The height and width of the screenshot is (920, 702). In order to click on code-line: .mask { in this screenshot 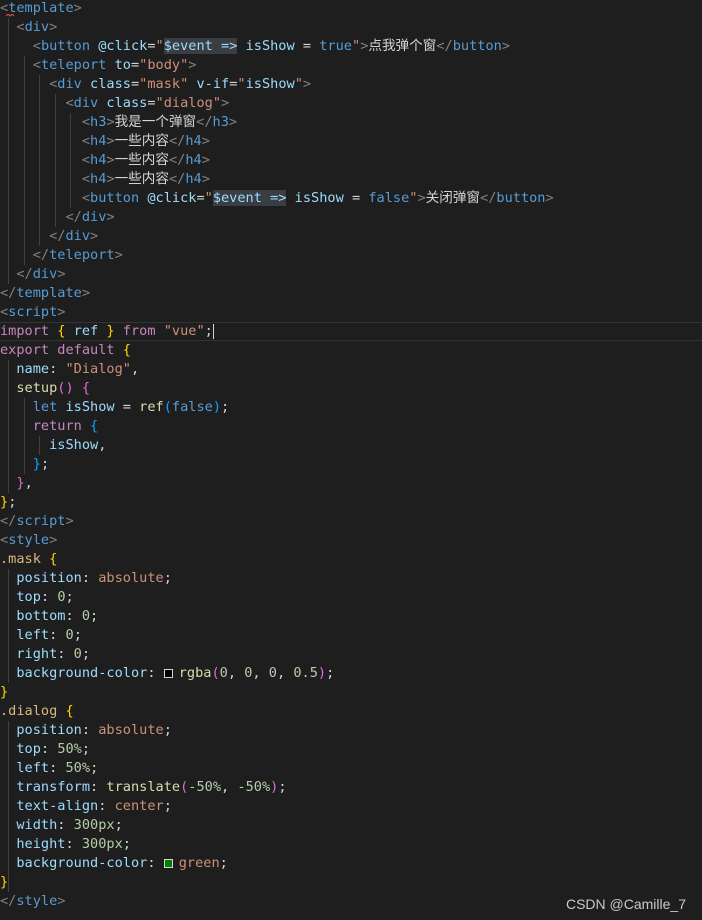, I will do `click(351, 559)`.